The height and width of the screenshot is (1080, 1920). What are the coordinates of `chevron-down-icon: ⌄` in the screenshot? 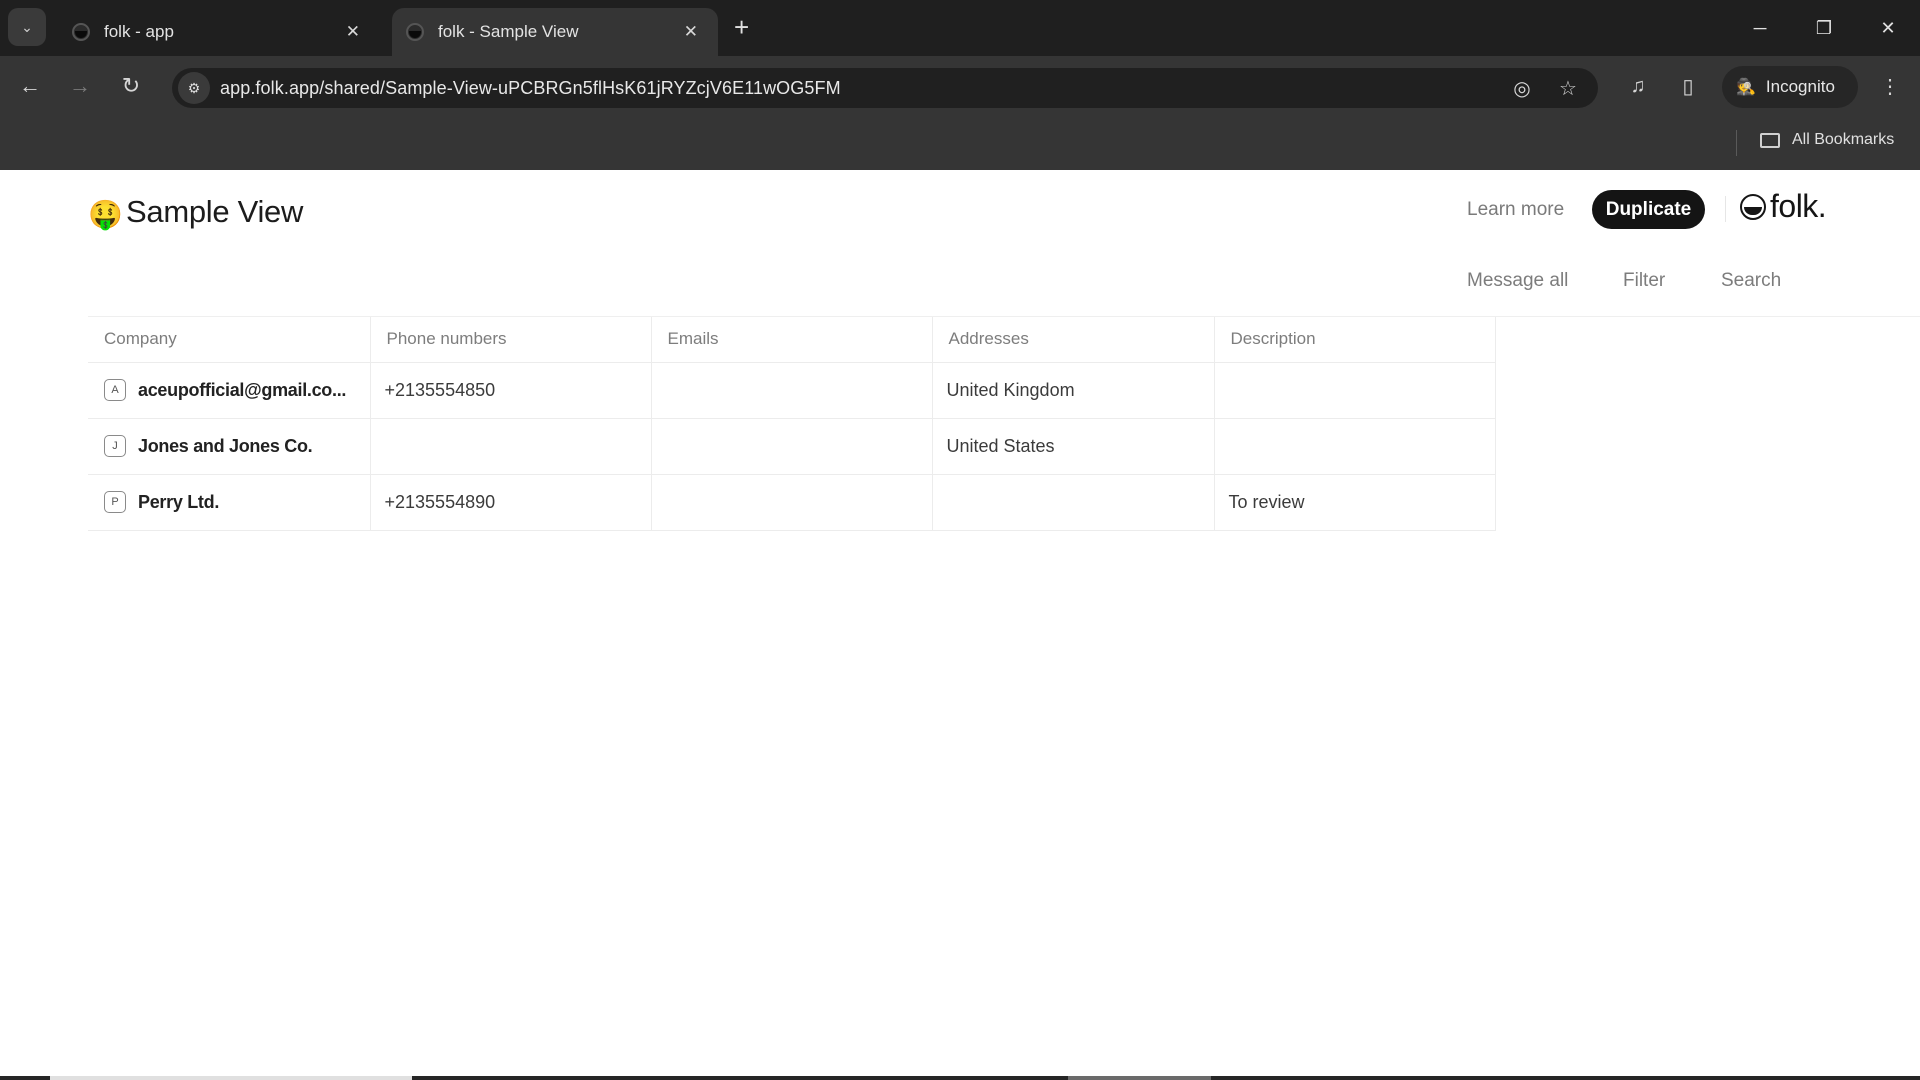 It's located at (27, 26).